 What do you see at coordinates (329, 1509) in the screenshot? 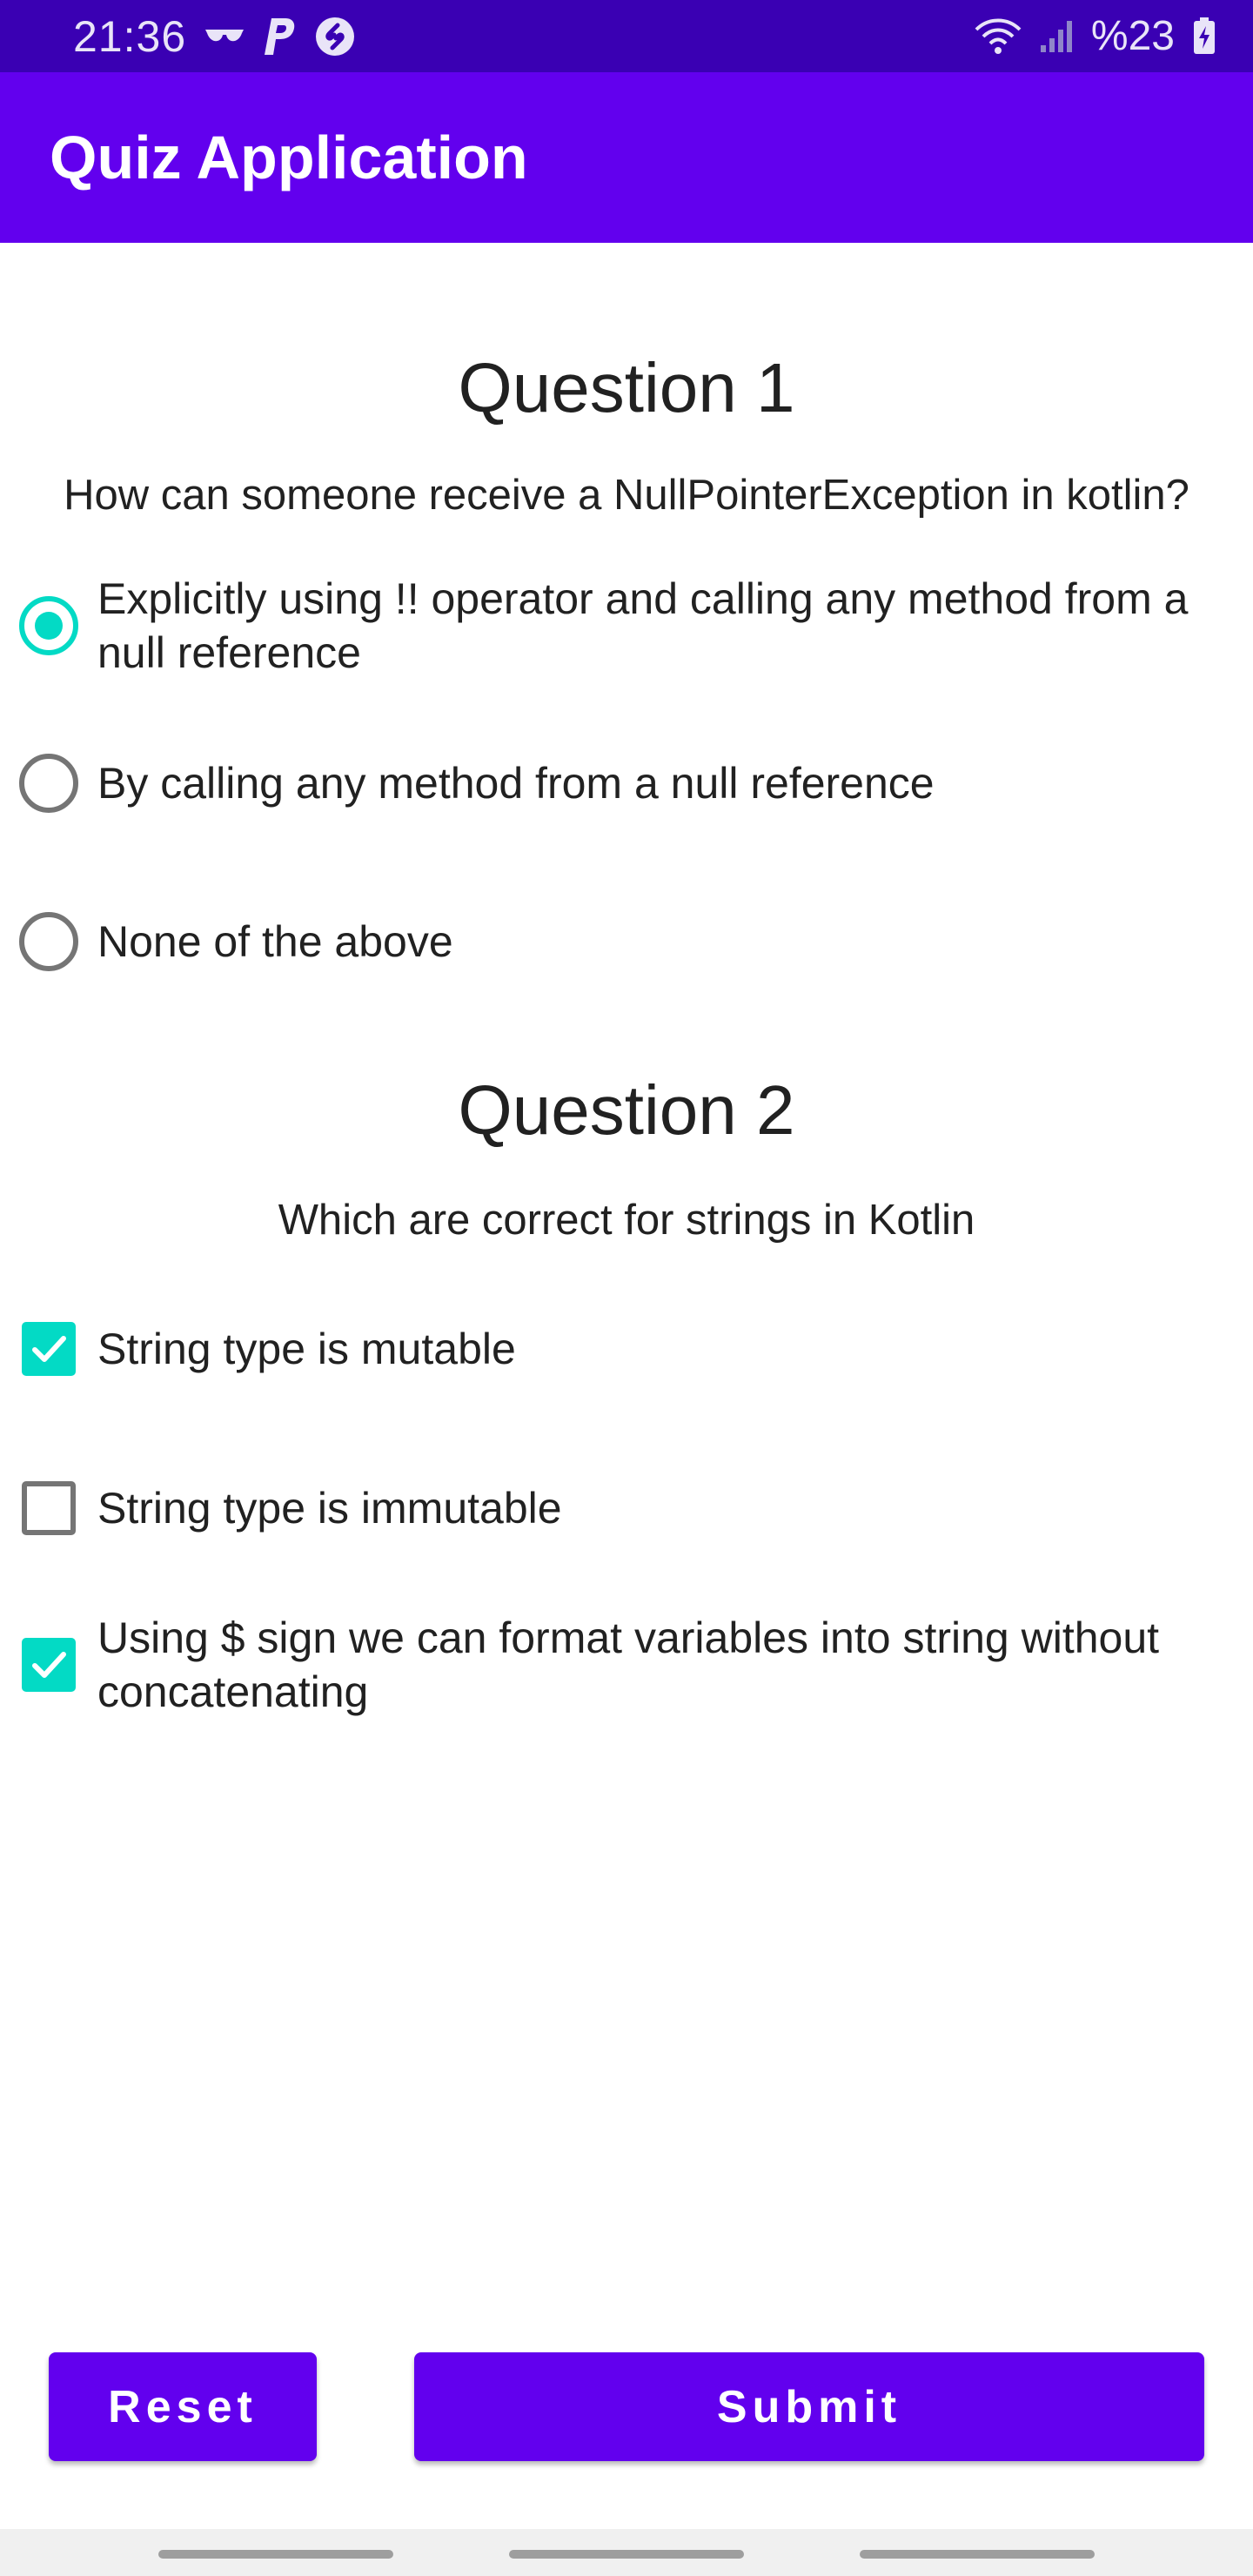
I see `q2-option-2-label: String type is immutable` at bounding box center [329, 1509].